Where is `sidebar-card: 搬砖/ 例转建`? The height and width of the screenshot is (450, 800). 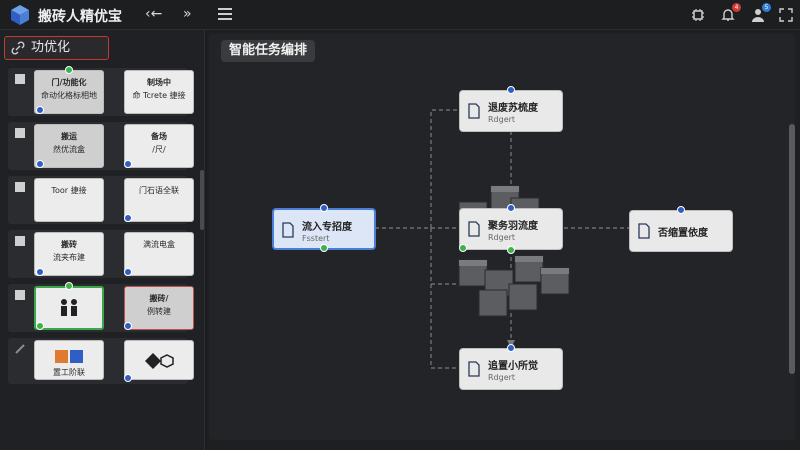
sidebar-card: 搬砖/ 例转建 is located at coordinates (159, 308).